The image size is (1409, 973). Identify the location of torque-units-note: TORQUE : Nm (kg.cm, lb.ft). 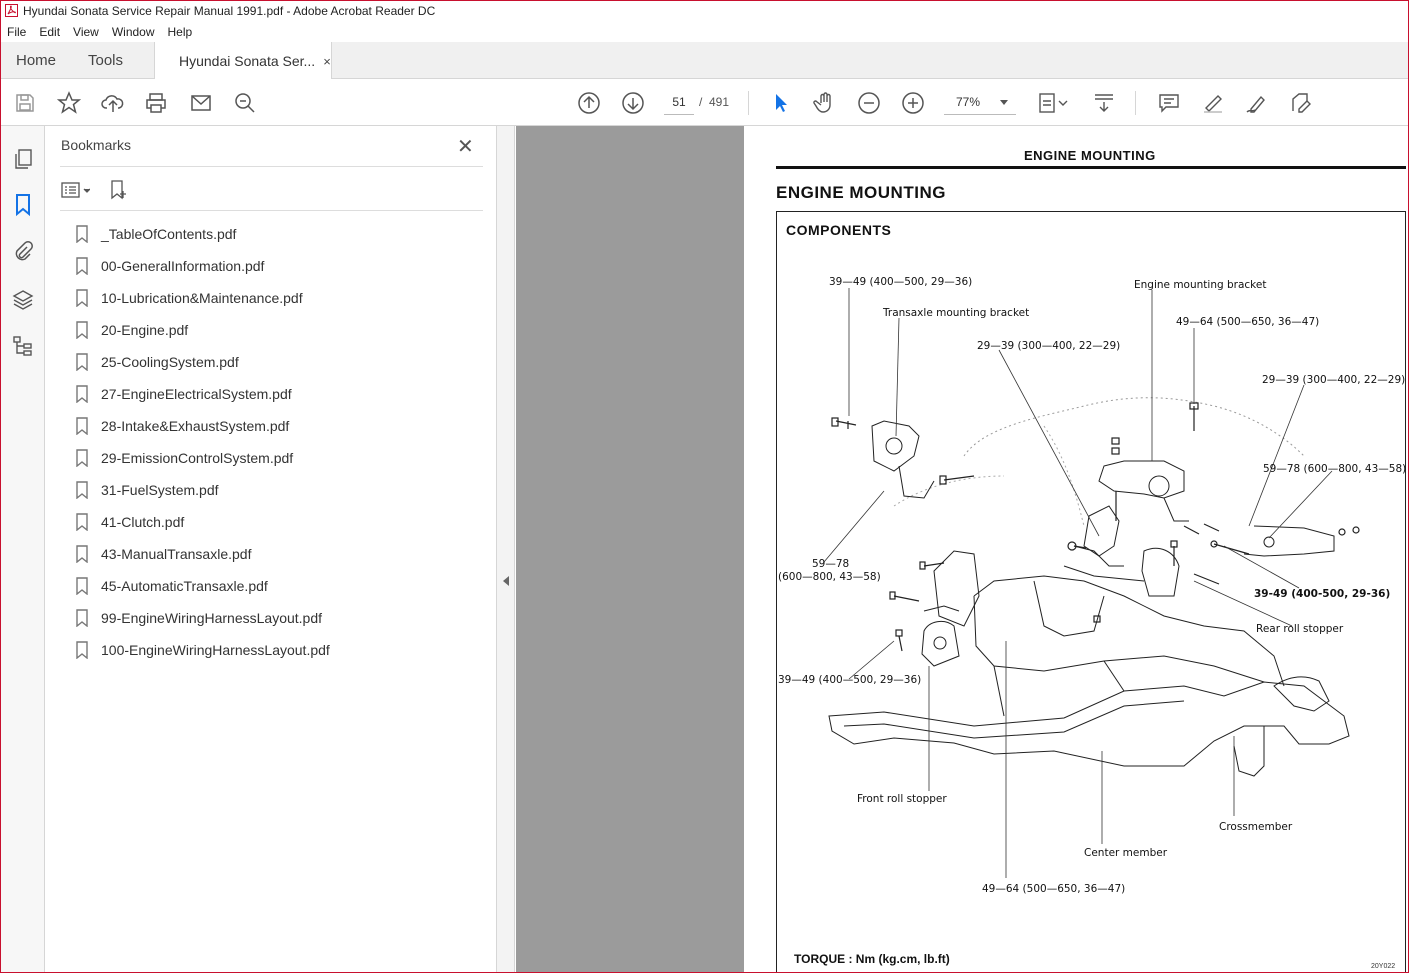
(872, 959).